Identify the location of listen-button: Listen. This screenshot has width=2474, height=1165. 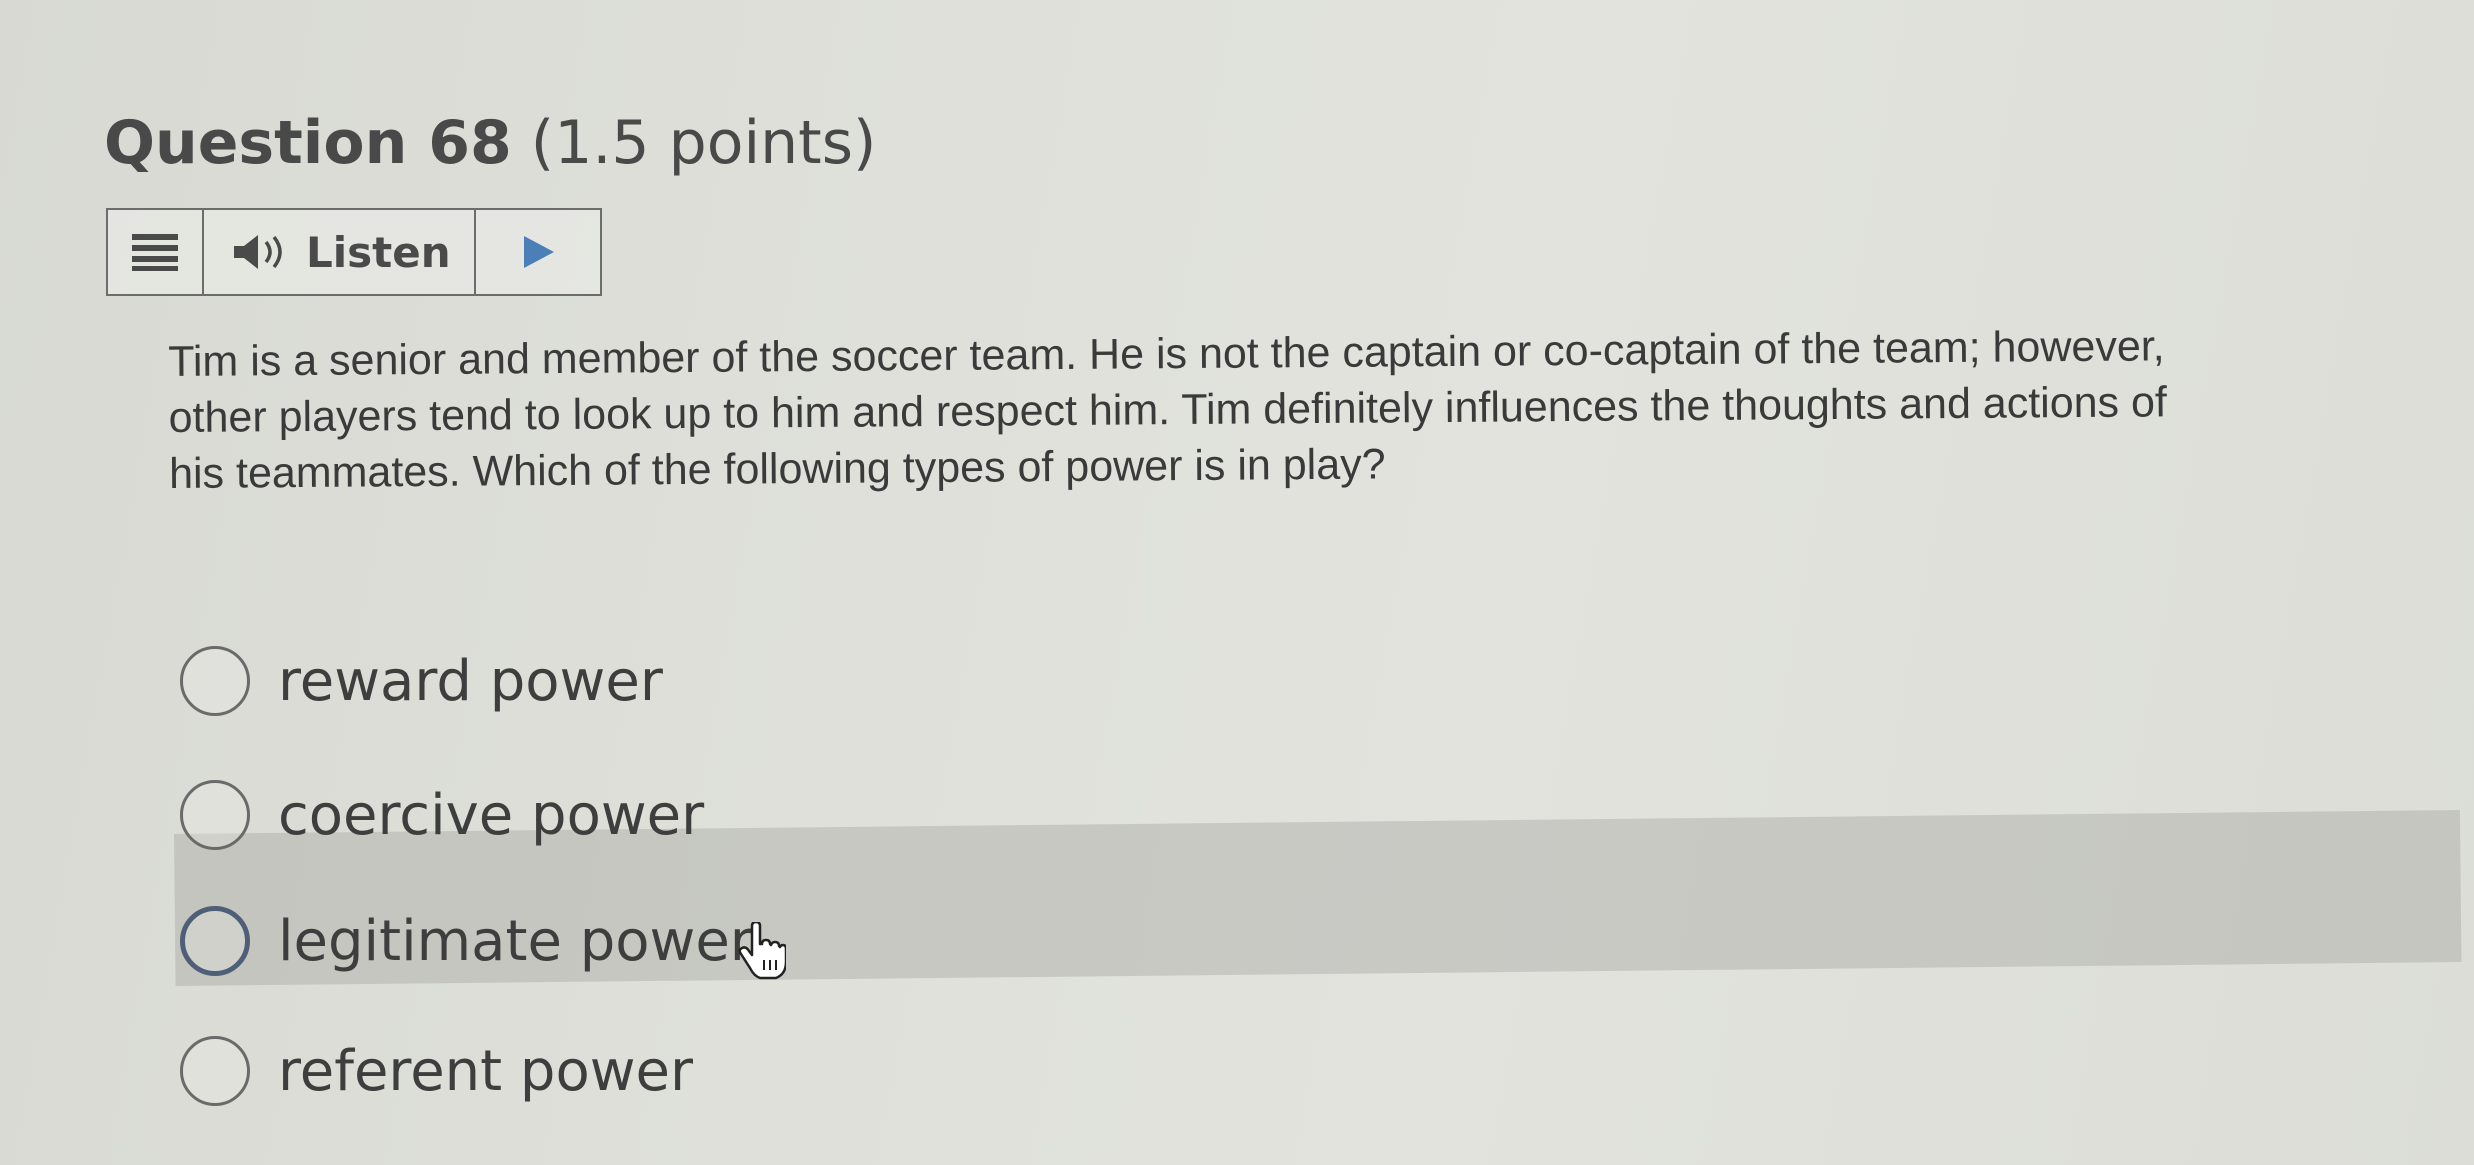
(340, 252).